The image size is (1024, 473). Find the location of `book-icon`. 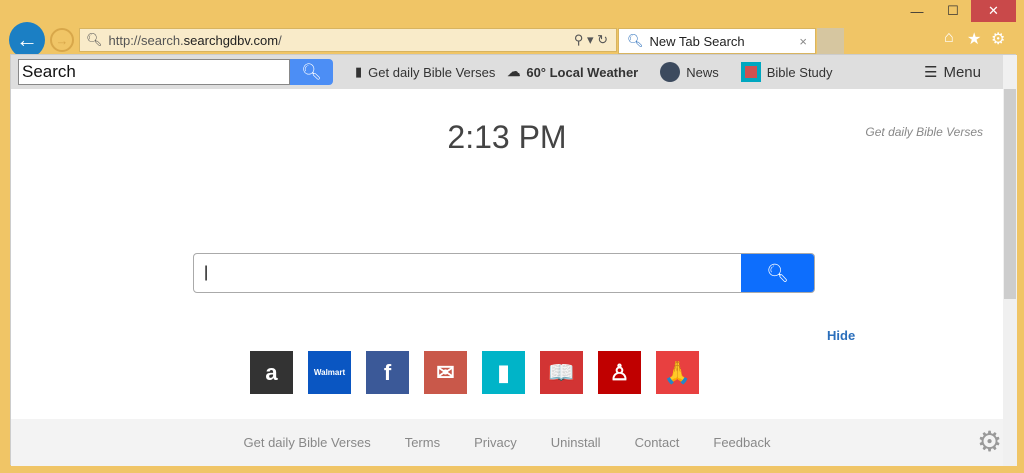

book-icon is located at coordinates (750, 72).